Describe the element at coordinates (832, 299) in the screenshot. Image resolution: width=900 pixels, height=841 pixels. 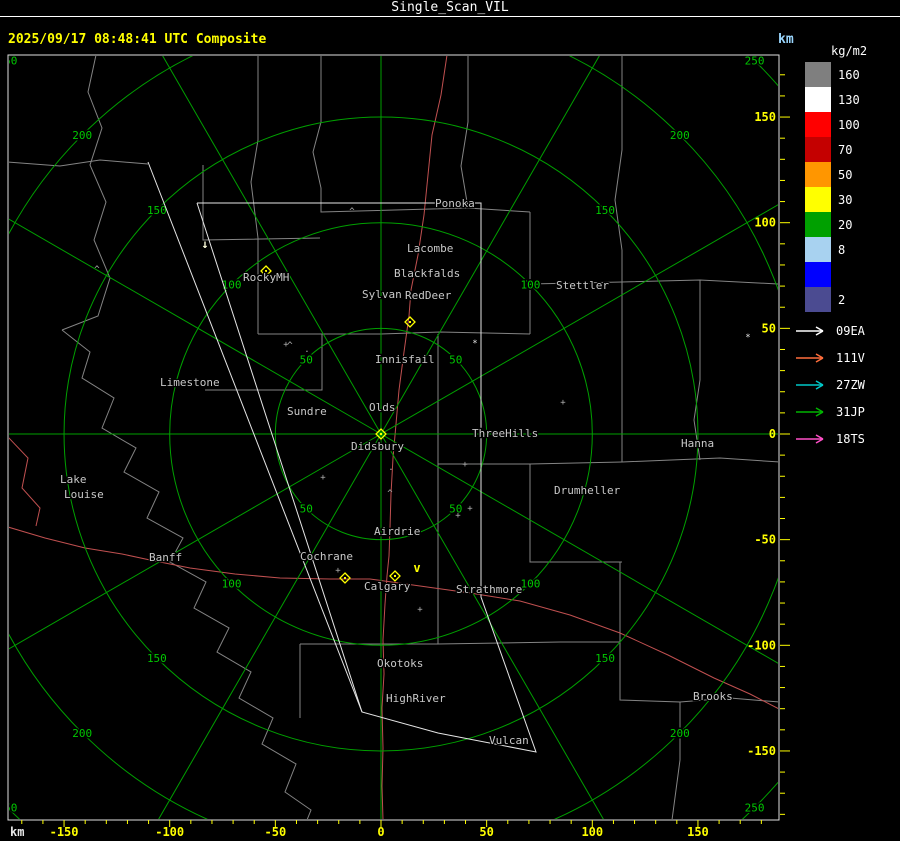
I see `colorbar-entry: 2` at that location.